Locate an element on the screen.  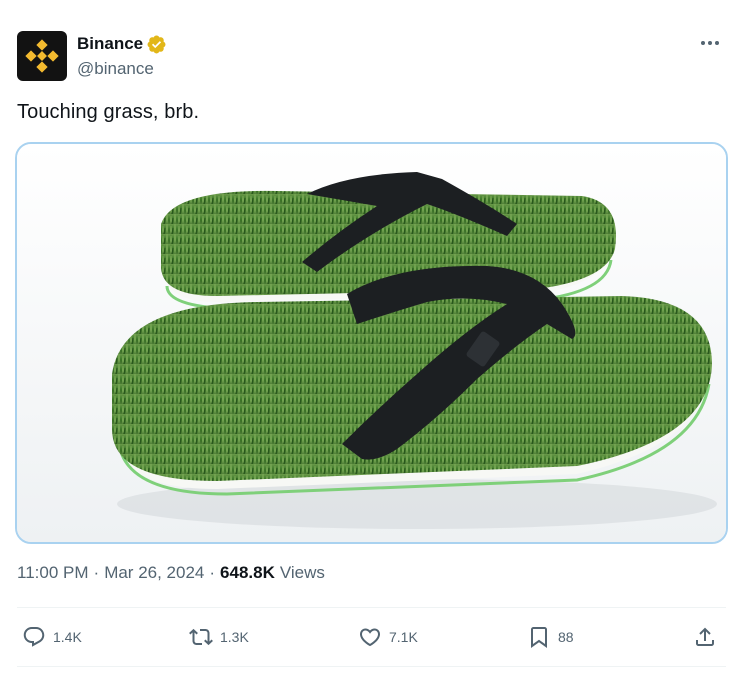
tweet-header: Binance @binance is located at coordinates (373, 57).